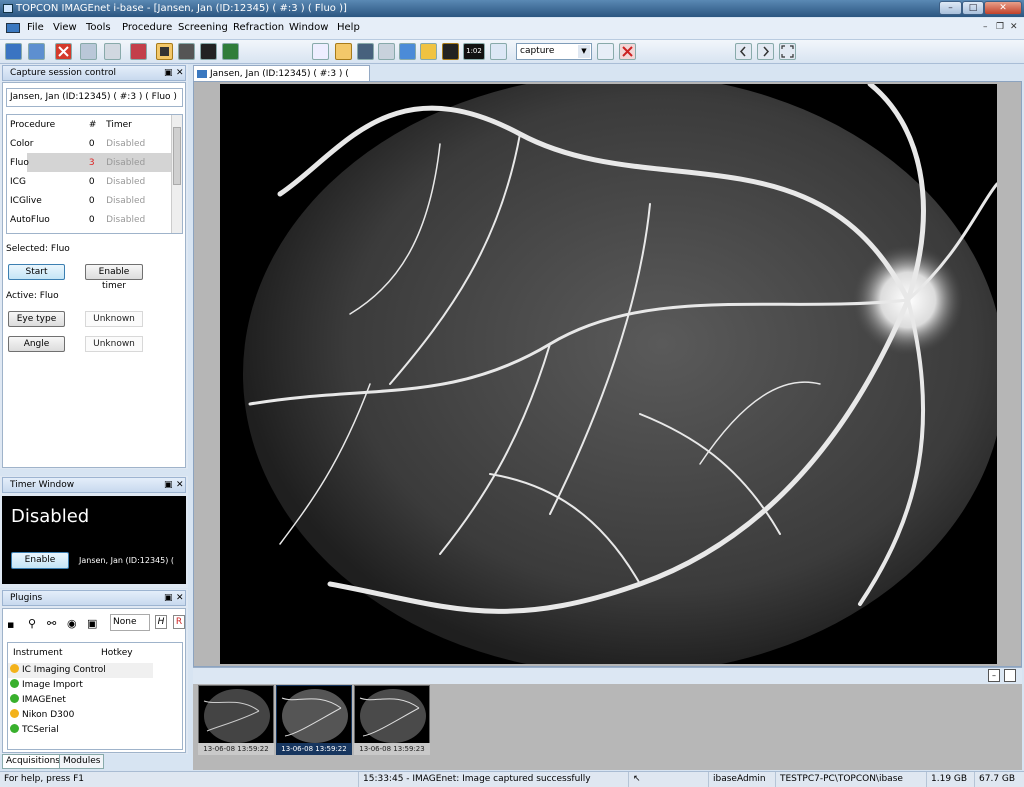 The width and height of the screenshot is (1024, 787). I want to click on delete-icon, so click(63, 51).